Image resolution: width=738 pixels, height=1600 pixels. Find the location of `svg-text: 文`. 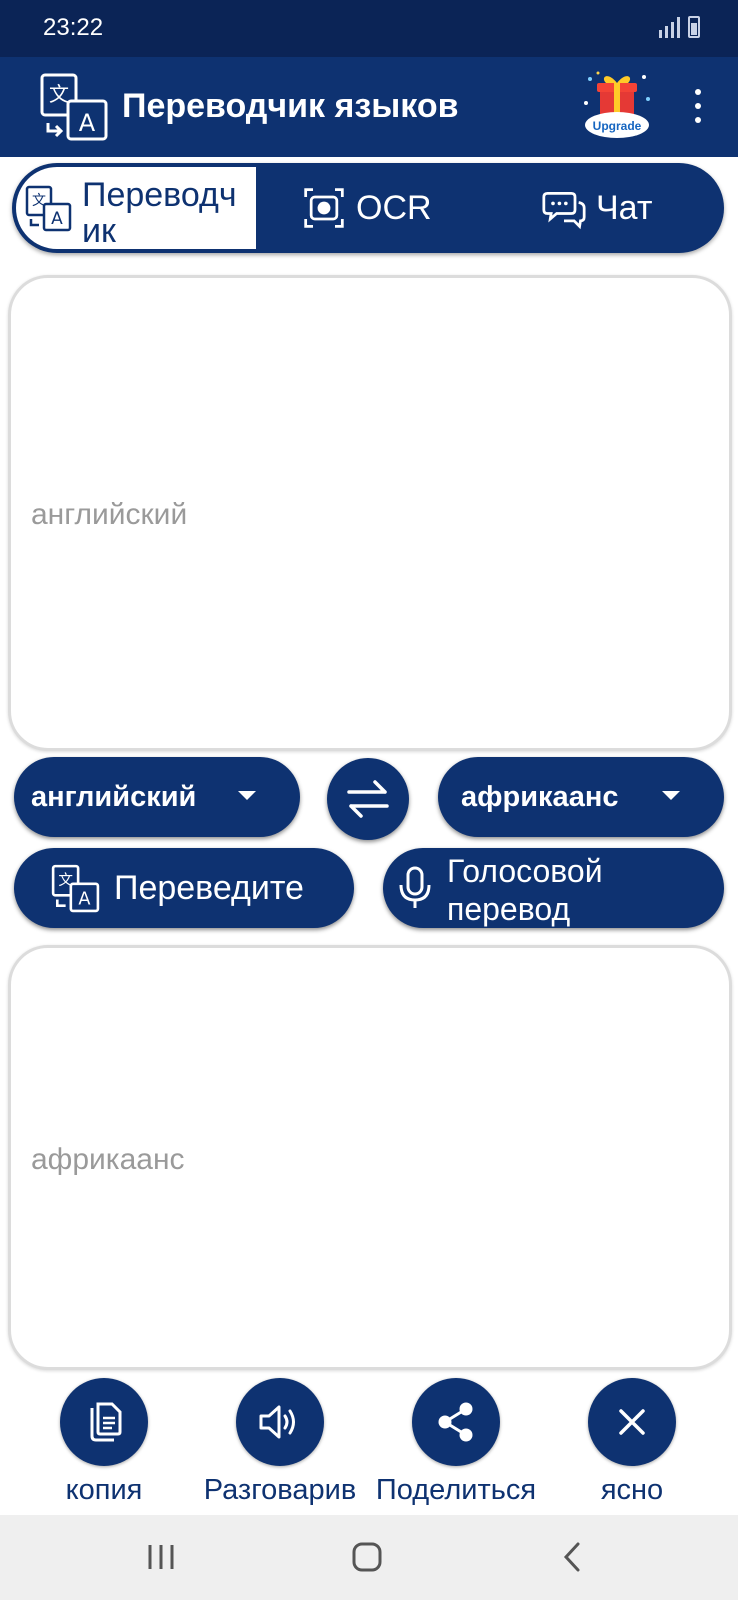

svg-text: 文 is located at coordinates (59, 94).